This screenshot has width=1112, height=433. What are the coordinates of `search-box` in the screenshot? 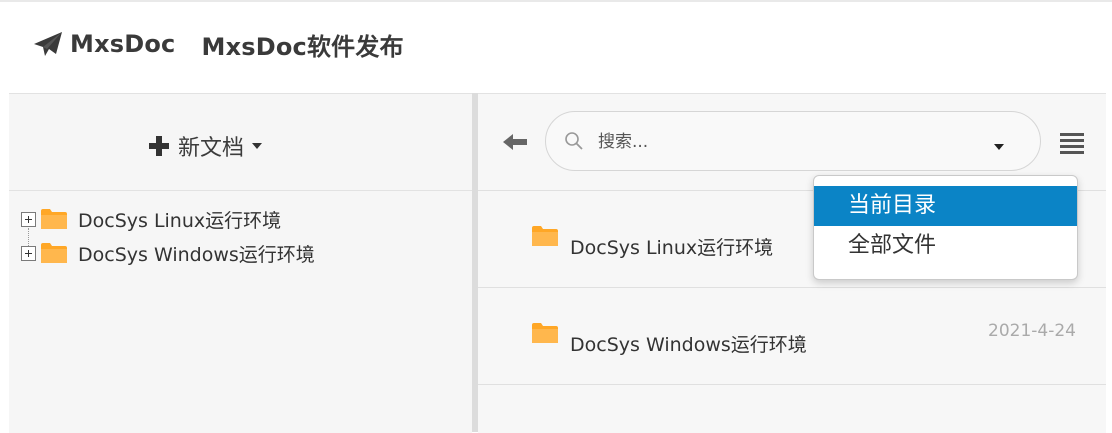 It's located at (793, 141).